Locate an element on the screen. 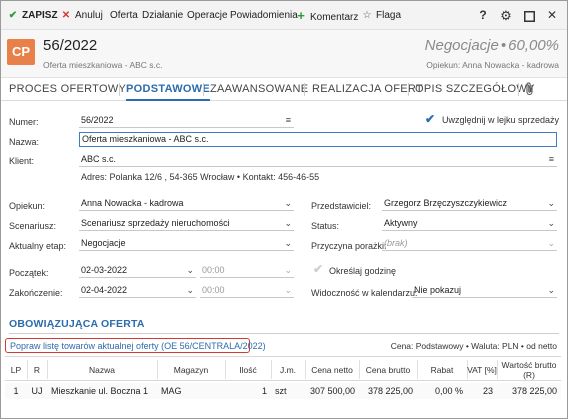 This screenshot has height=419, width=568. cell-cena-netto: 307 500,00 is located at coordinates (332, 391).